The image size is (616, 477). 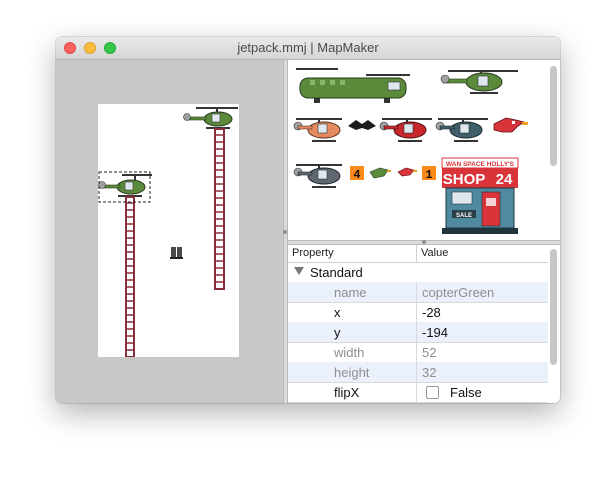 What do you see at coordinates (347, 392) in the screenshot?
I see `property-key: flipX` at bounding box center [347, 392].